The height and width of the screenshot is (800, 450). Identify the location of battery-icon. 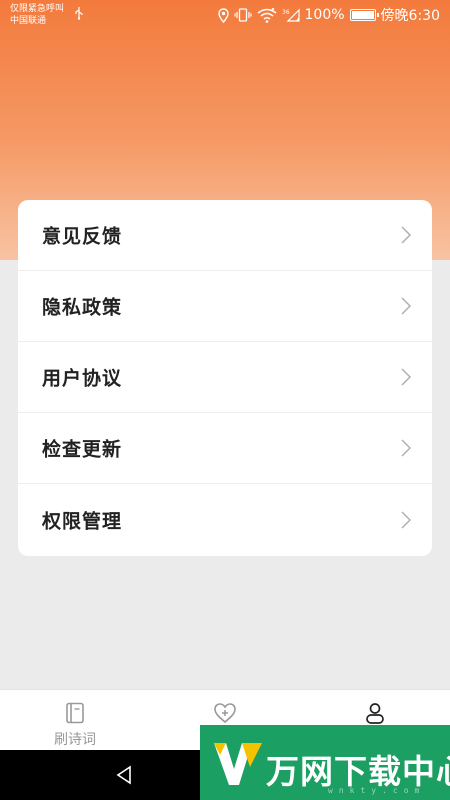
(364, 15).